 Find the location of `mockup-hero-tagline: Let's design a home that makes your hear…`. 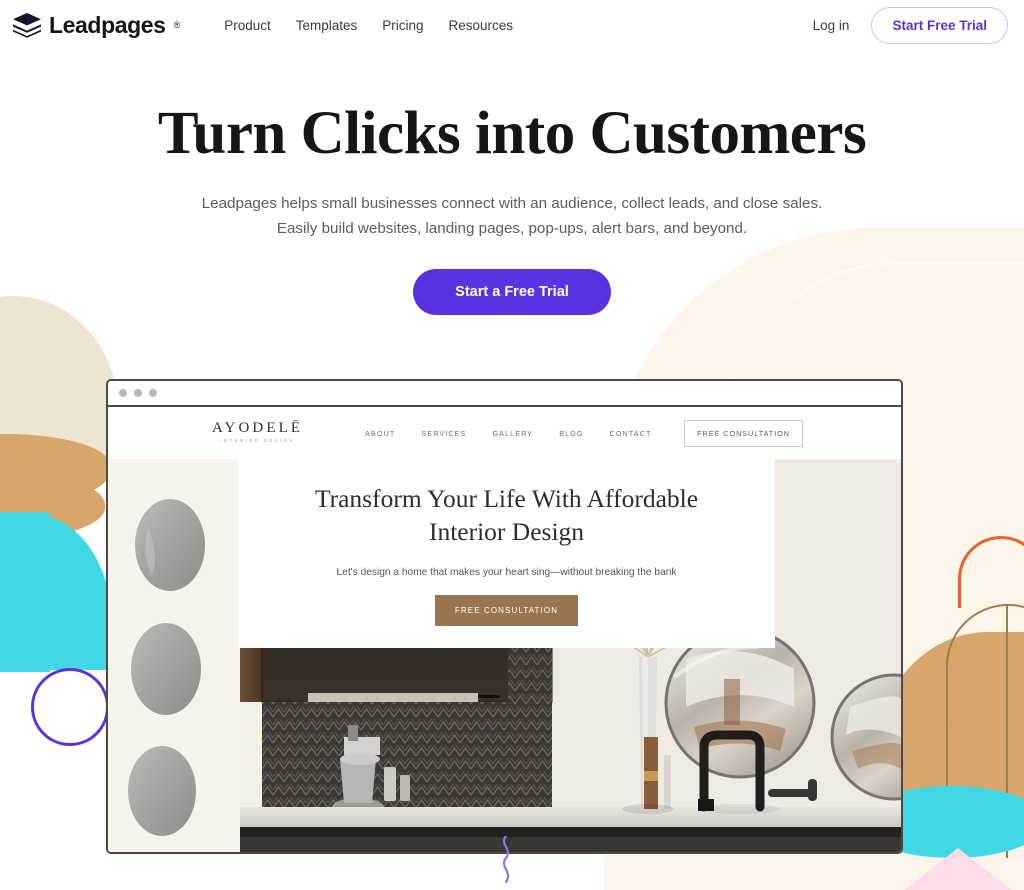

mockup-hero-tagline: Let's design a home that makes your hear… is located at coordinates (506, 573).